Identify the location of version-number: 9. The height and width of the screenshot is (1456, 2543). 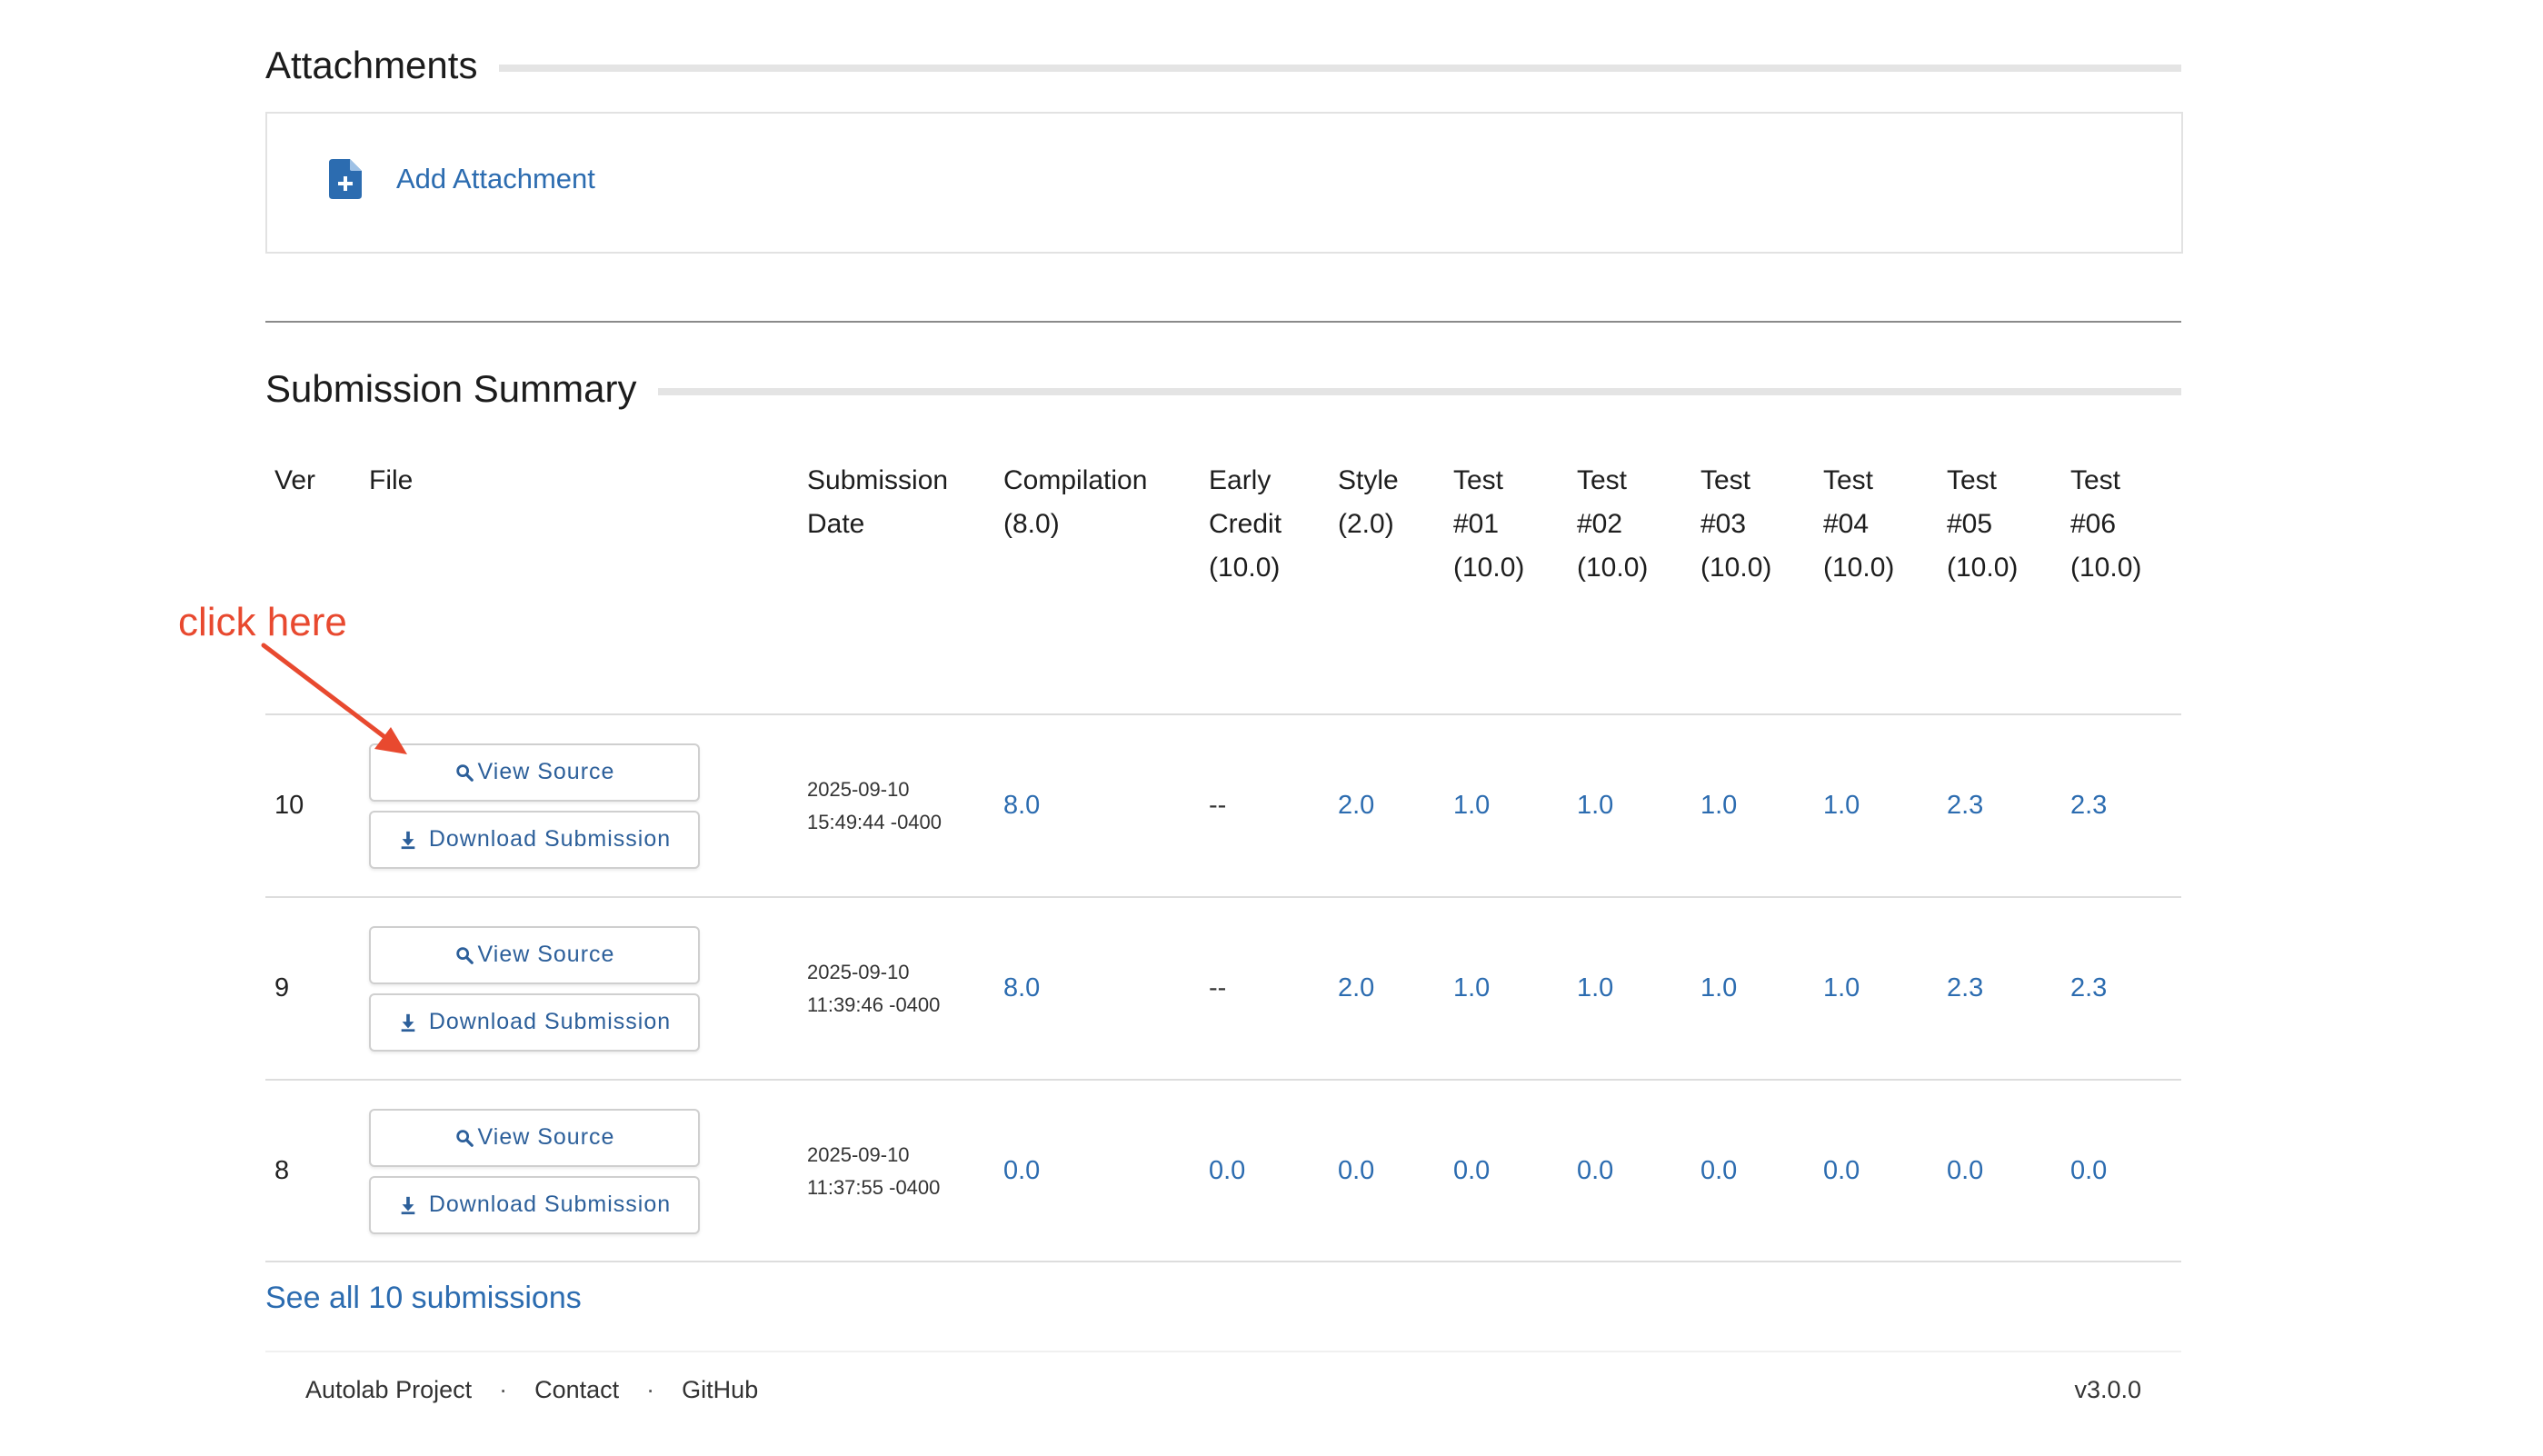
(313, 988).